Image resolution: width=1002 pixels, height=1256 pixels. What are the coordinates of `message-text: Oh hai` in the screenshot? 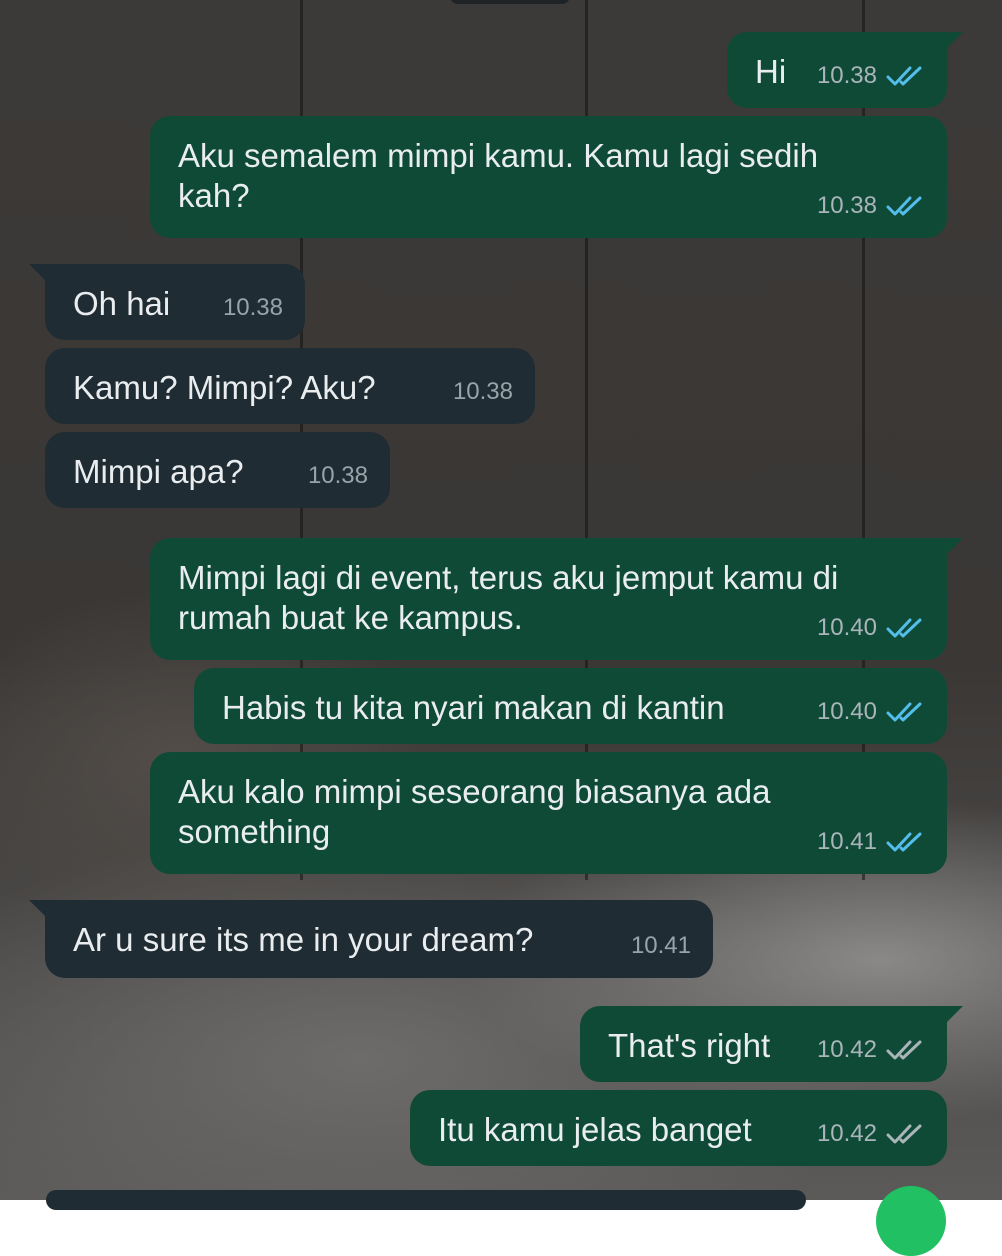 It's located at (122, 303).